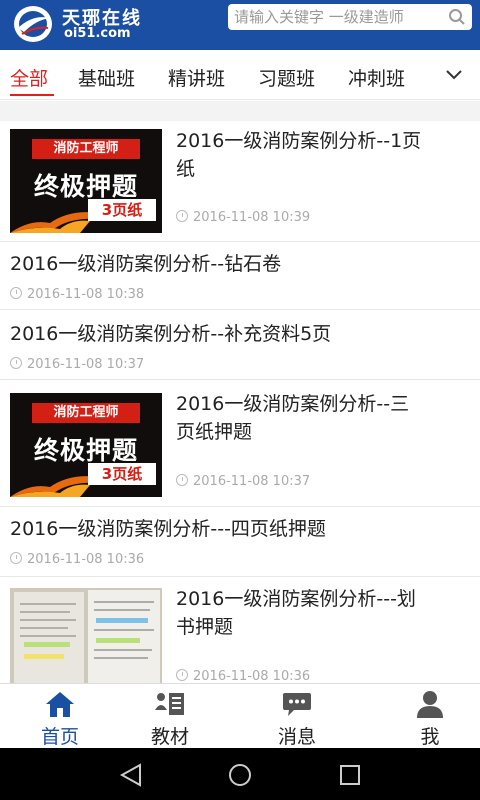 Image resolution: width=480 pixels, height=800 pixels. I want to click on nav-textbook: 教材, so click(170, 716).